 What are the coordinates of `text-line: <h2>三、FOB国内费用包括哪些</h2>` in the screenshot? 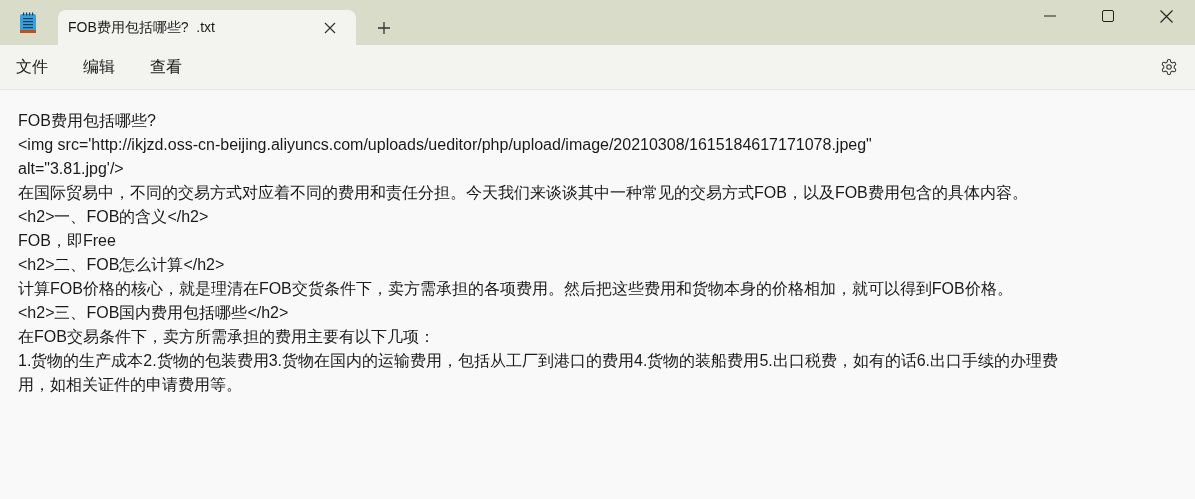 It's located at (154, 313).